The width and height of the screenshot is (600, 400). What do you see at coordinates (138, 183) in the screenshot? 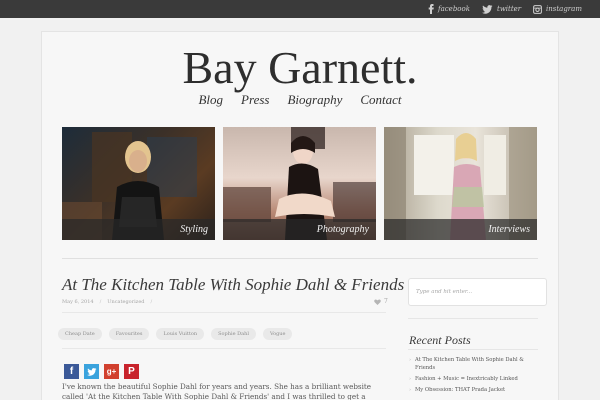
I see `feature-styling: Styling` at bounding box center [138, 183].